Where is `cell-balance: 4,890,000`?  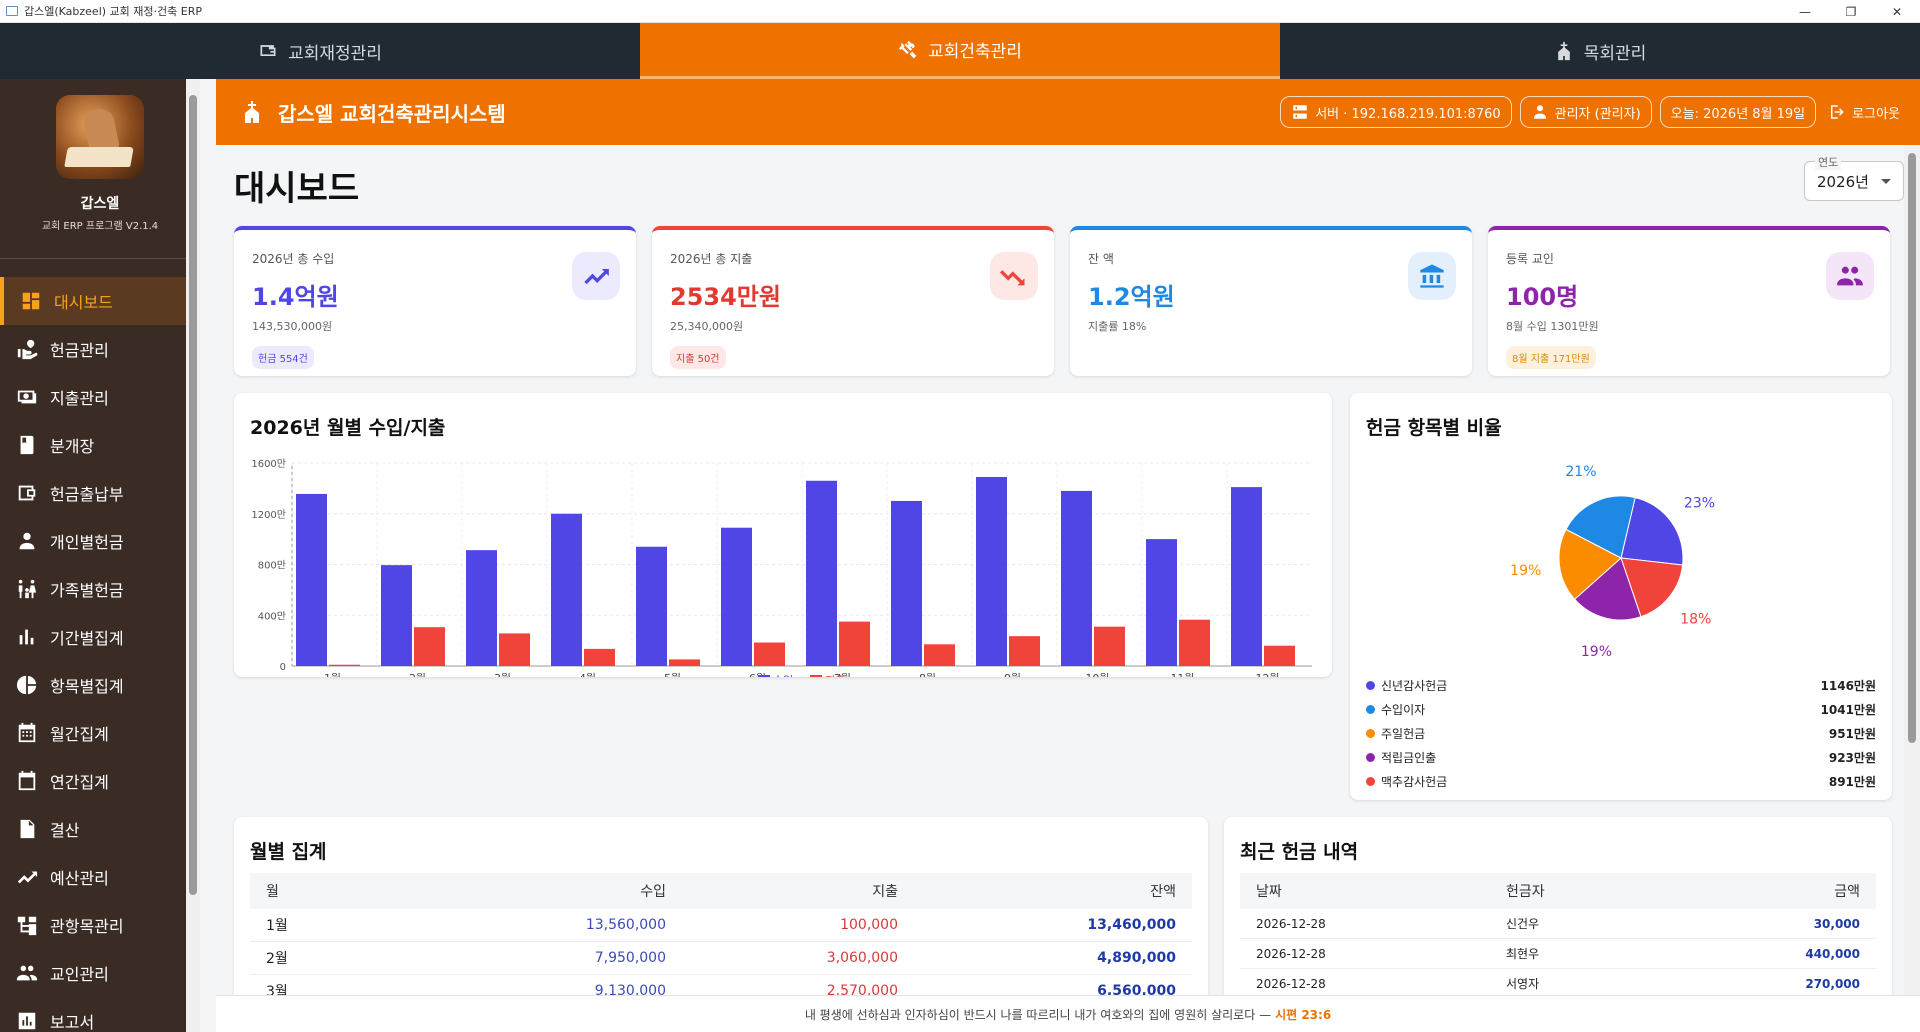
cell-balance: 4,890,000 is located at coordinates (1136, 958).